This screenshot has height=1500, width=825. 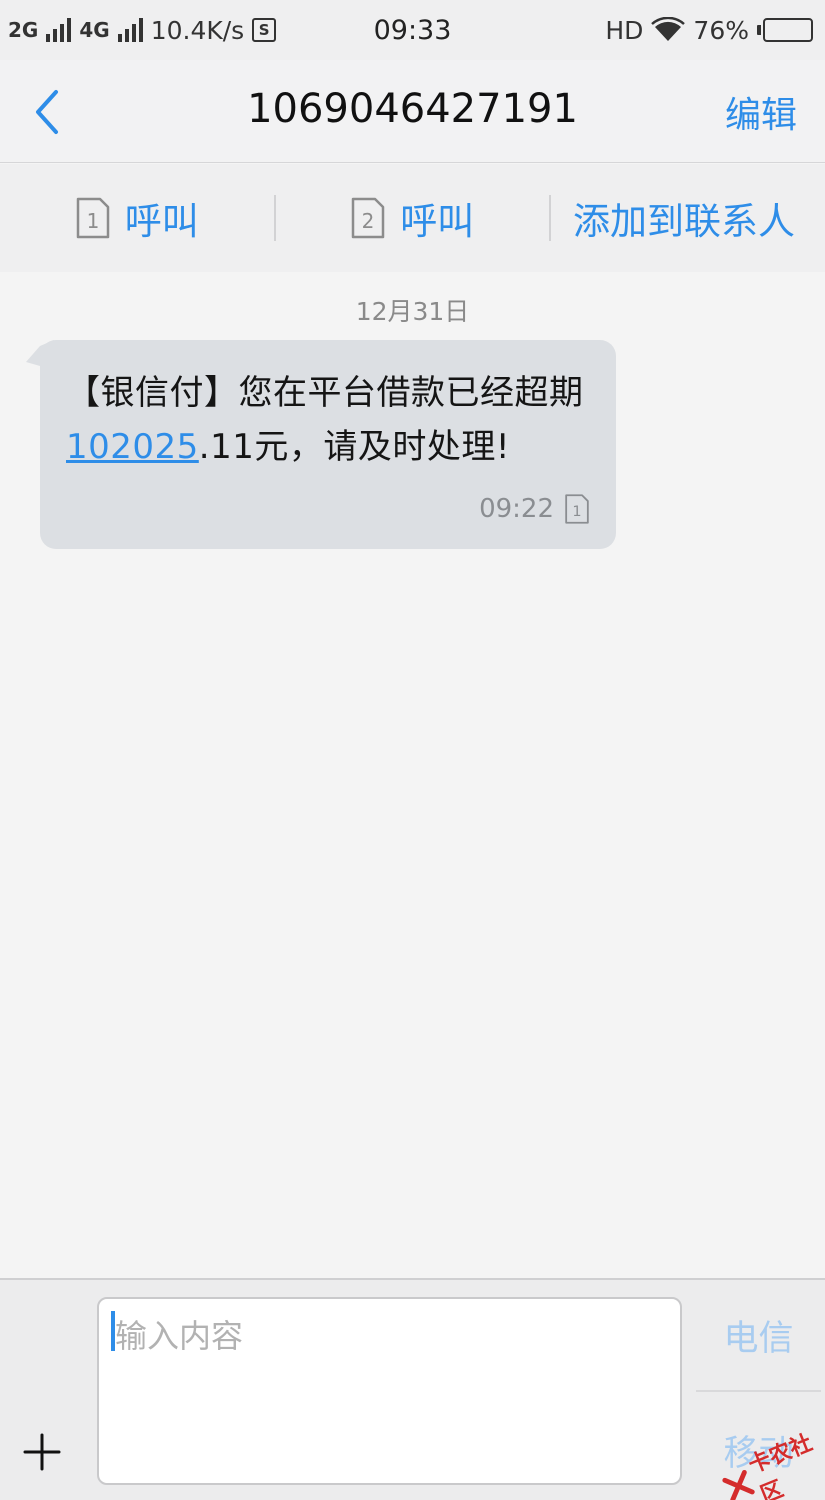 I want to click on call-sim1-button: 1 呼叫, so click(x=137, y=218).